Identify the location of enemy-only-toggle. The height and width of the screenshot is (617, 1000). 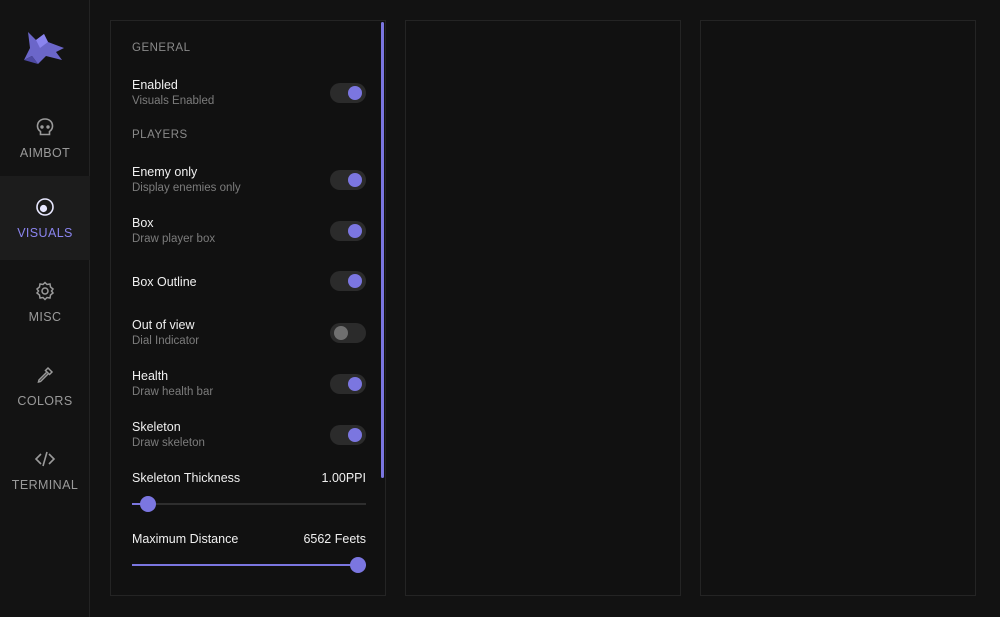
(348, 180).